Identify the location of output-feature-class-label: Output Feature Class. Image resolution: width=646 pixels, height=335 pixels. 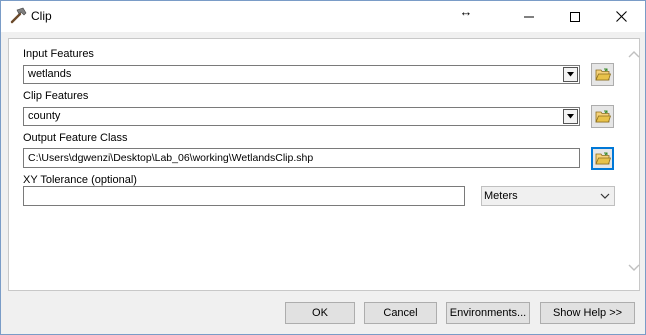
(75, 138).